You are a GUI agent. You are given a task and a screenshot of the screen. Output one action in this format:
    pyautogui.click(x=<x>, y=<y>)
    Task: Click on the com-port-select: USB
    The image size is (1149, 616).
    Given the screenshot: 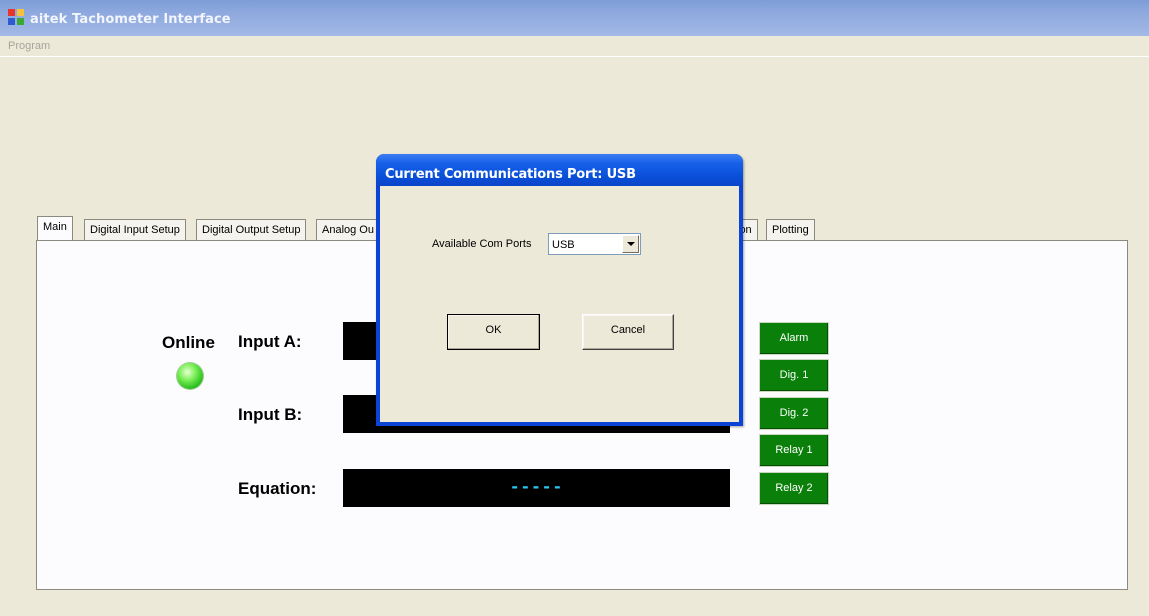 What is the action you would take?
    pyautogui.click(x=594, y=244)
    